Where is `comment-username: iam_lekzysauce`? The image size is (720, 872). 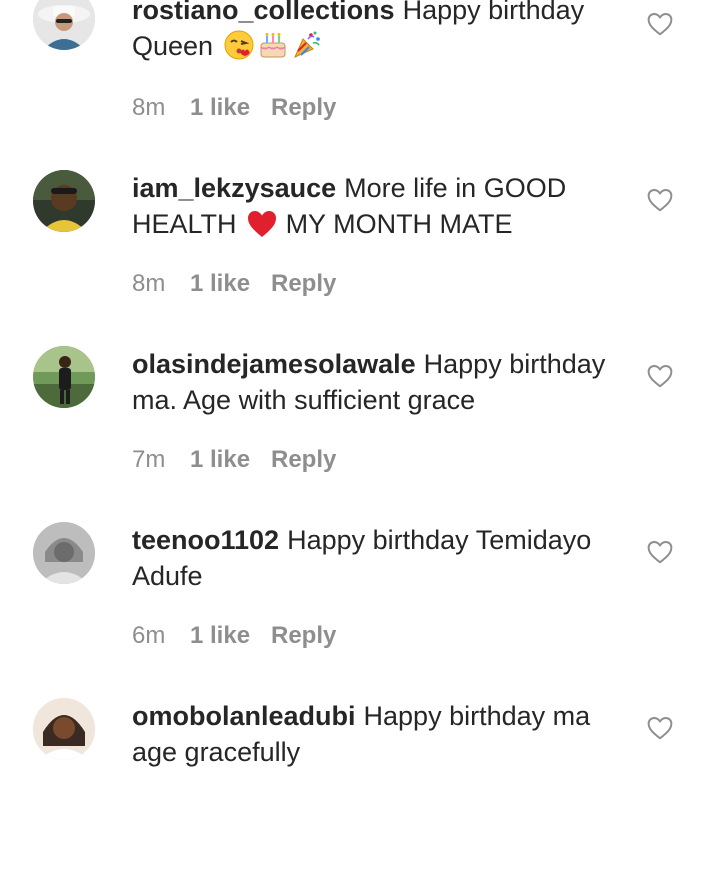 comment-username: iam_lekzysauce is located at coordinates (234, 188).